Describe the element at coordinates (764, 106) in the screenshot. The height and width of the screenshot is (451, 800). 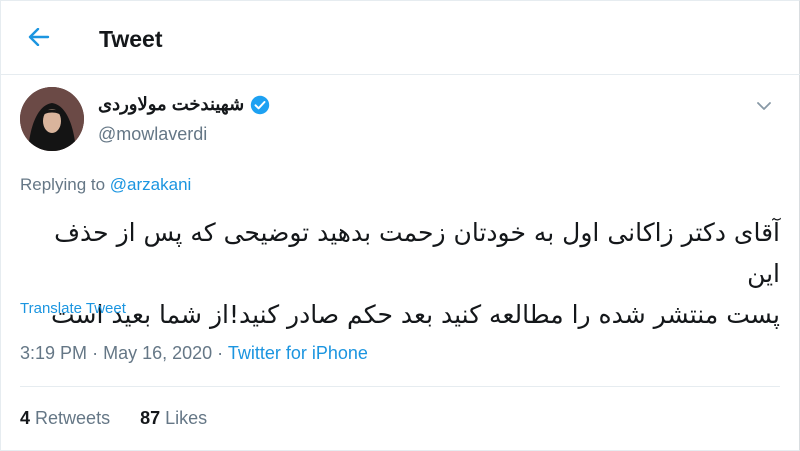
I see `chevron-down-icon` at that location.